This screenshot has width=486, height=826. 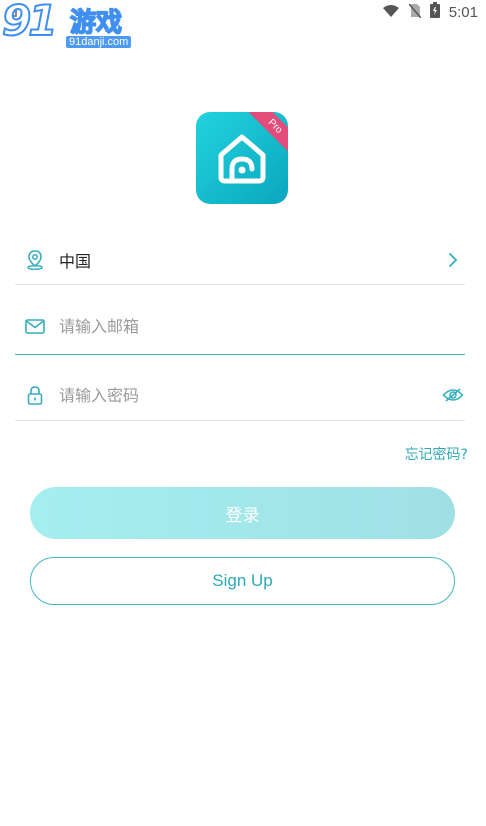 What do you see at coordinates (242, 513) in the screenshot?
I see `login-button: 登录` at bounding box center [242, 513].